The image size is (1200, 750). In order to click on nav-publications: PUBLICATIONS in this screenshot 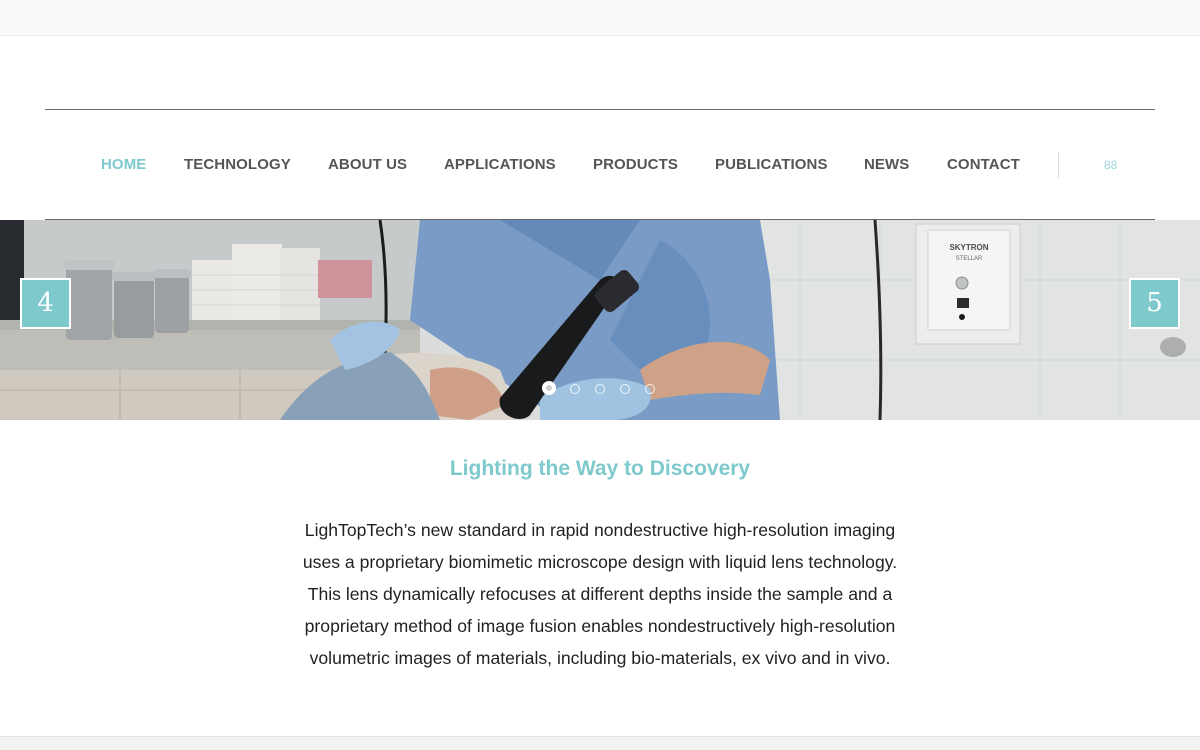, I will do `click(771, 164)`.